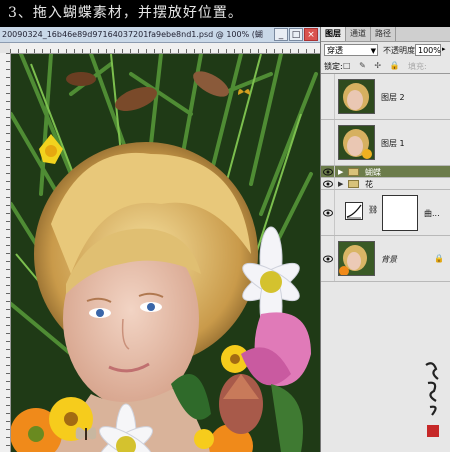  I want to click on vertical-ruler, so click(5, 252).